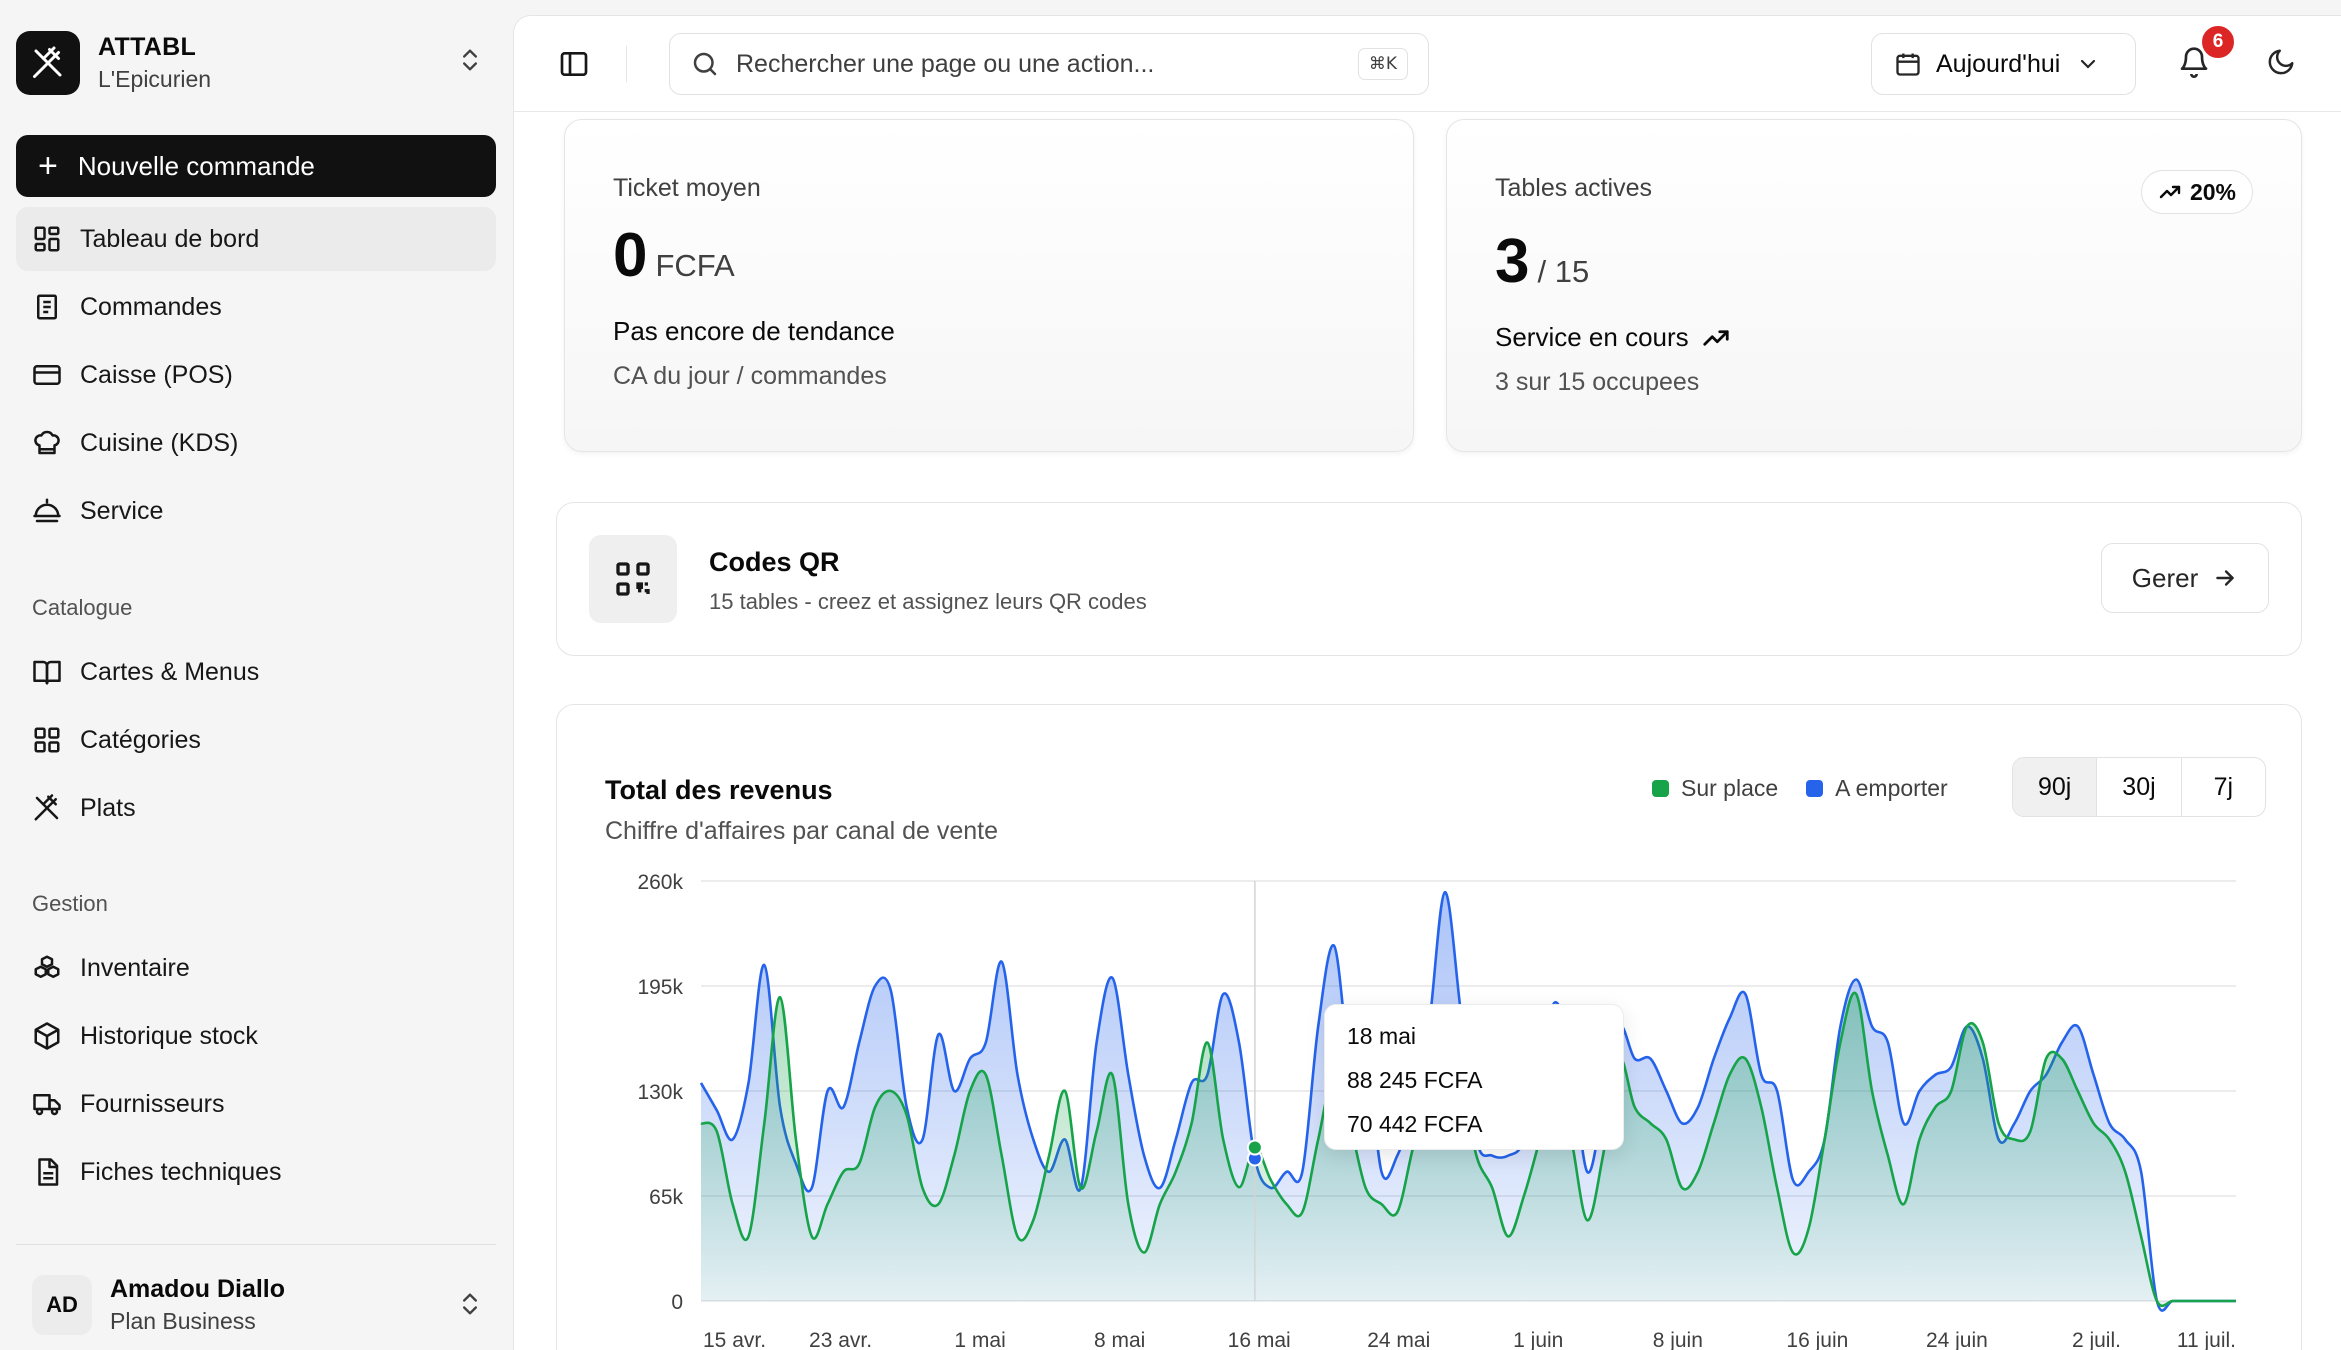 This screenshot has height=1350, width=2341. I want to click on brand-switcher: ATTABL L'Epicurien, so click(256, 63).